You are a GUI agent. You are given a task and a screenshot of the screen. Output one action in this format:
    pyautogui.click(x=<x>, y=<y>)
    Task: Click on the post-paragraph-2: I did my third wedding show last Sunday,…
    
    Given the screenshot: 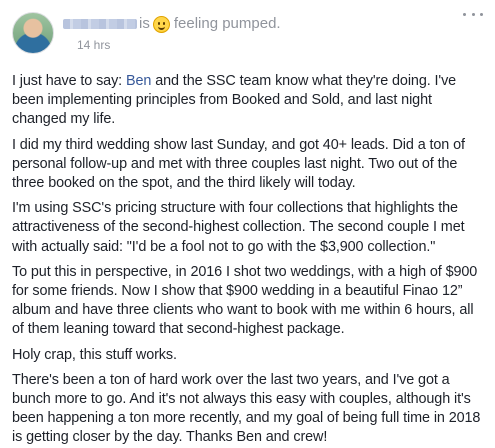 What is the action you would take?
    pyautogui.click(x=238, y=164)
    